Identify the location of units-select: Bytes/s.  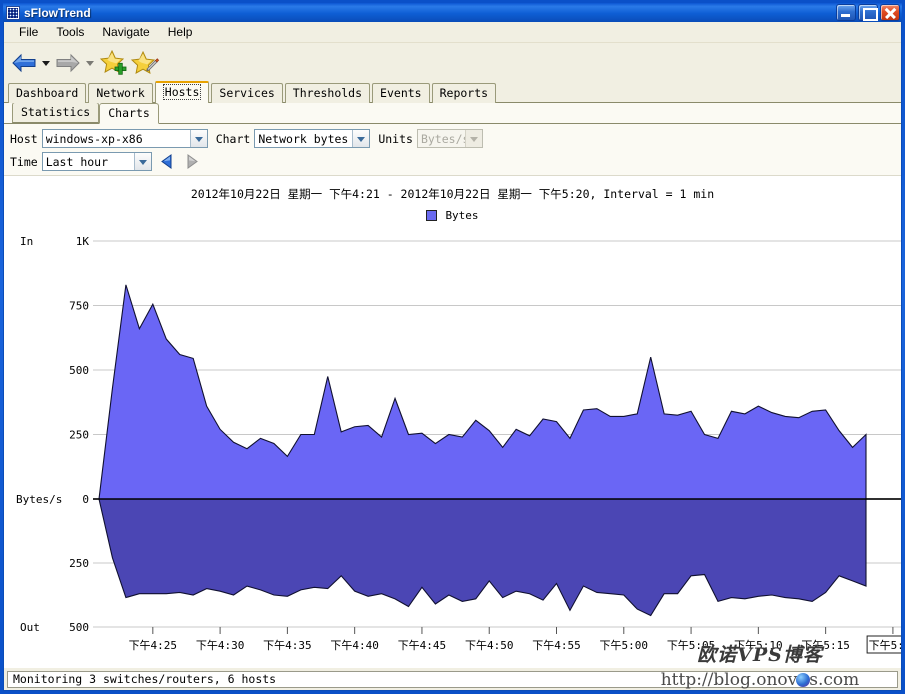
(449, 138).